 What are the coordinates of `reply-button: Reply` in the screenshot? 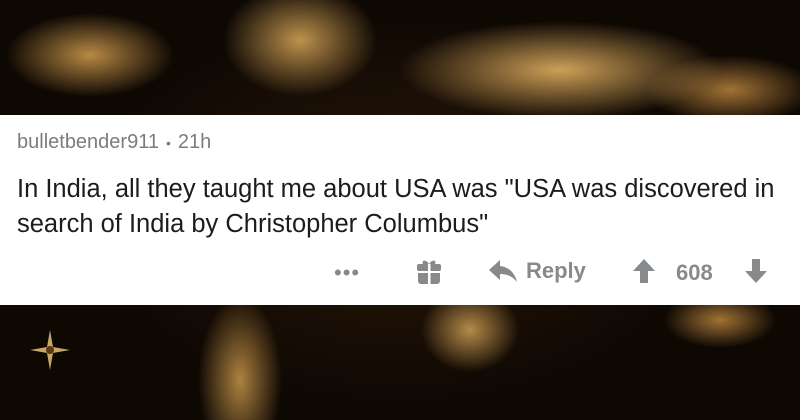 It's located at (537, 271).